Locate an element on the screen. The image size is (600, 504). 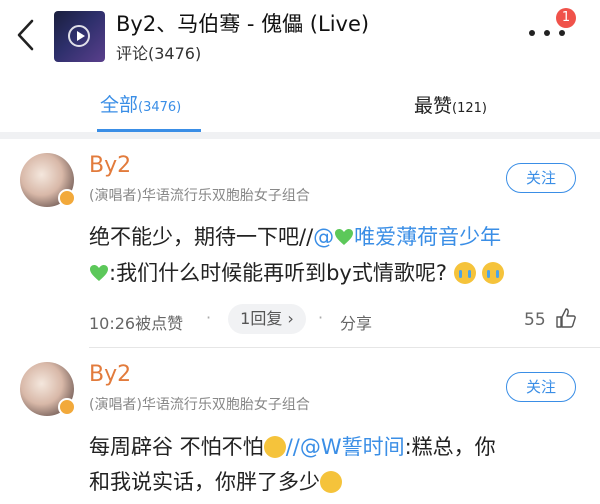
tab-likes-count: (121) is located at coordinates (469, 108).